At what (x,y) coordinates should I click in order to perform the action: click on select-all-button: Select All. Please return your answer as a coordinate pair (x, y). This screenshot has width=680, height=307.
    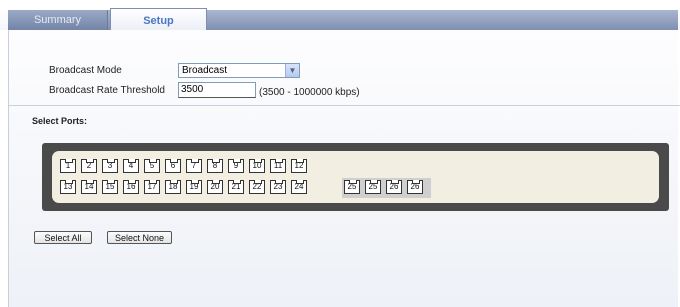
    Looking at the image, I should click on (63, 237).